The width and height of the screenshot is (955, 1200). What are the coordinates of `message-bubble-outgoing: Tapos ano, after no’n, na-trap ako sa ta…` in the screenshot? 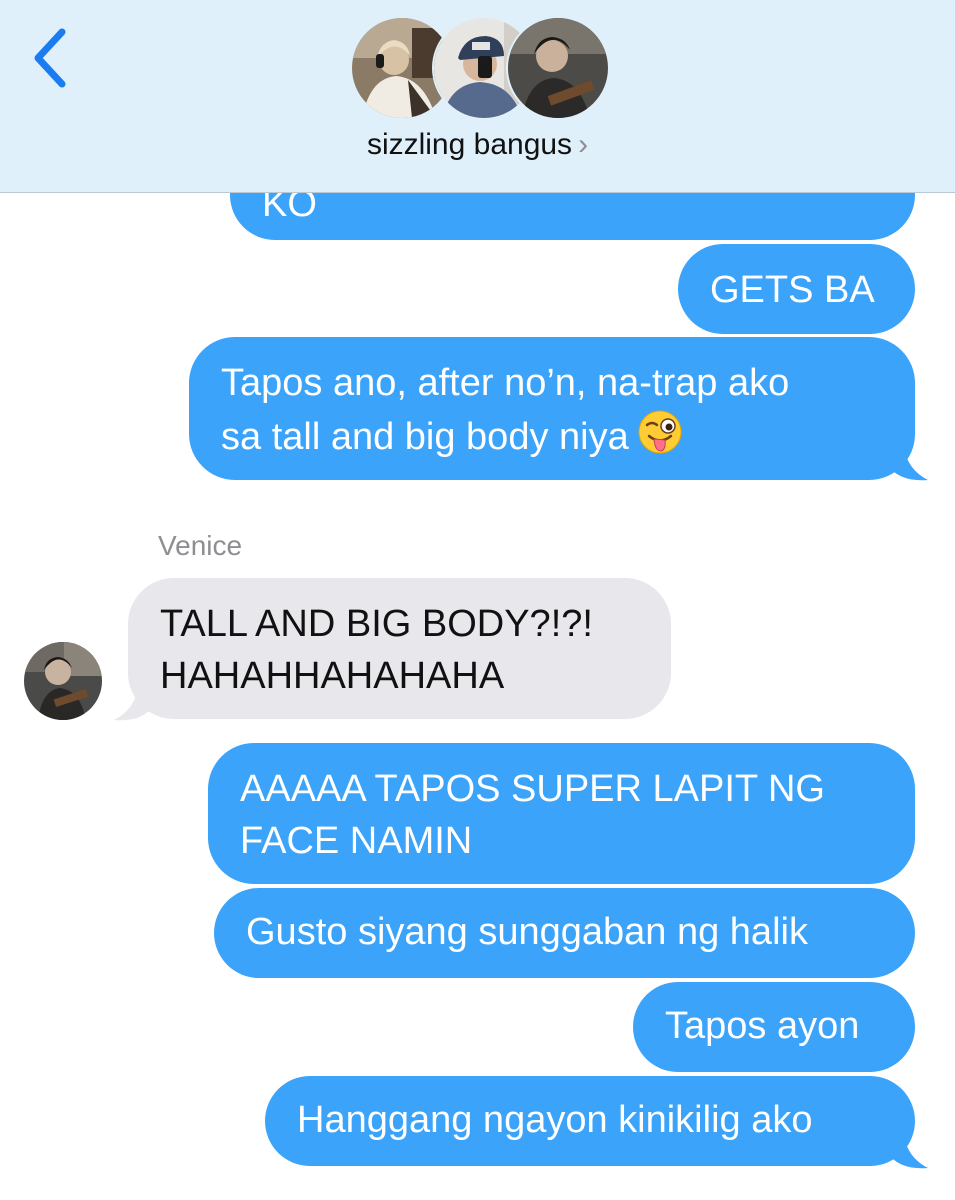 It's located at (552, 408).